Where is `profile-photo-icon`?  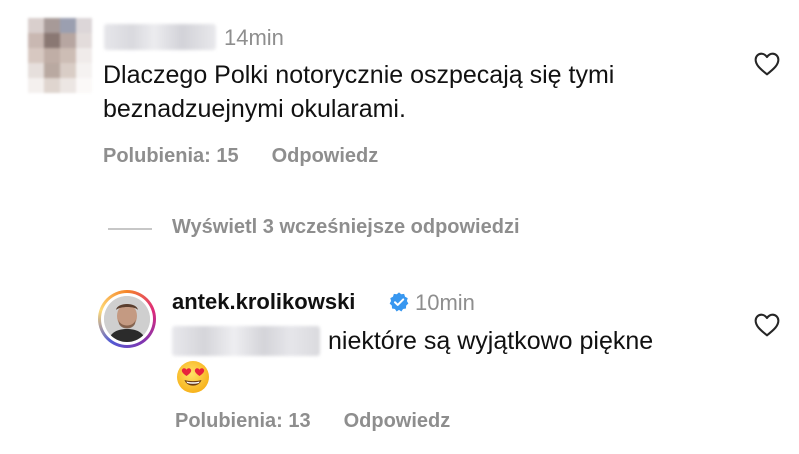 profile-photo-icon is located at coordinates (127, 319).